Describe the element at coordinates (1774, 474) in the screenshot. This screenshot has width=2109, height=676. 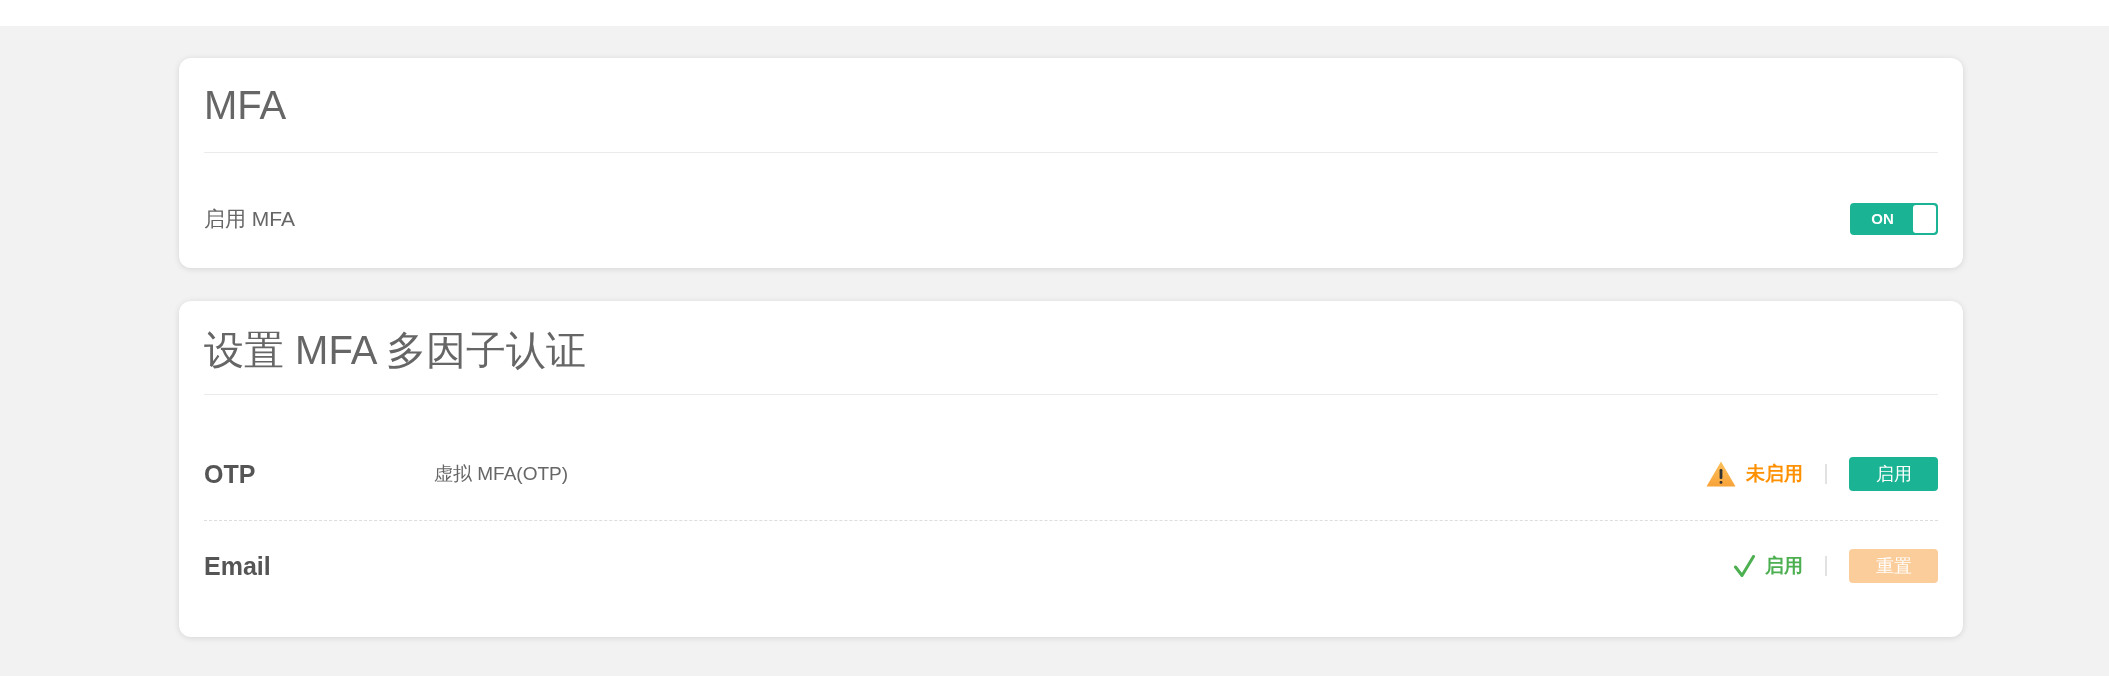
I see `status-text: 未启用` at that location.